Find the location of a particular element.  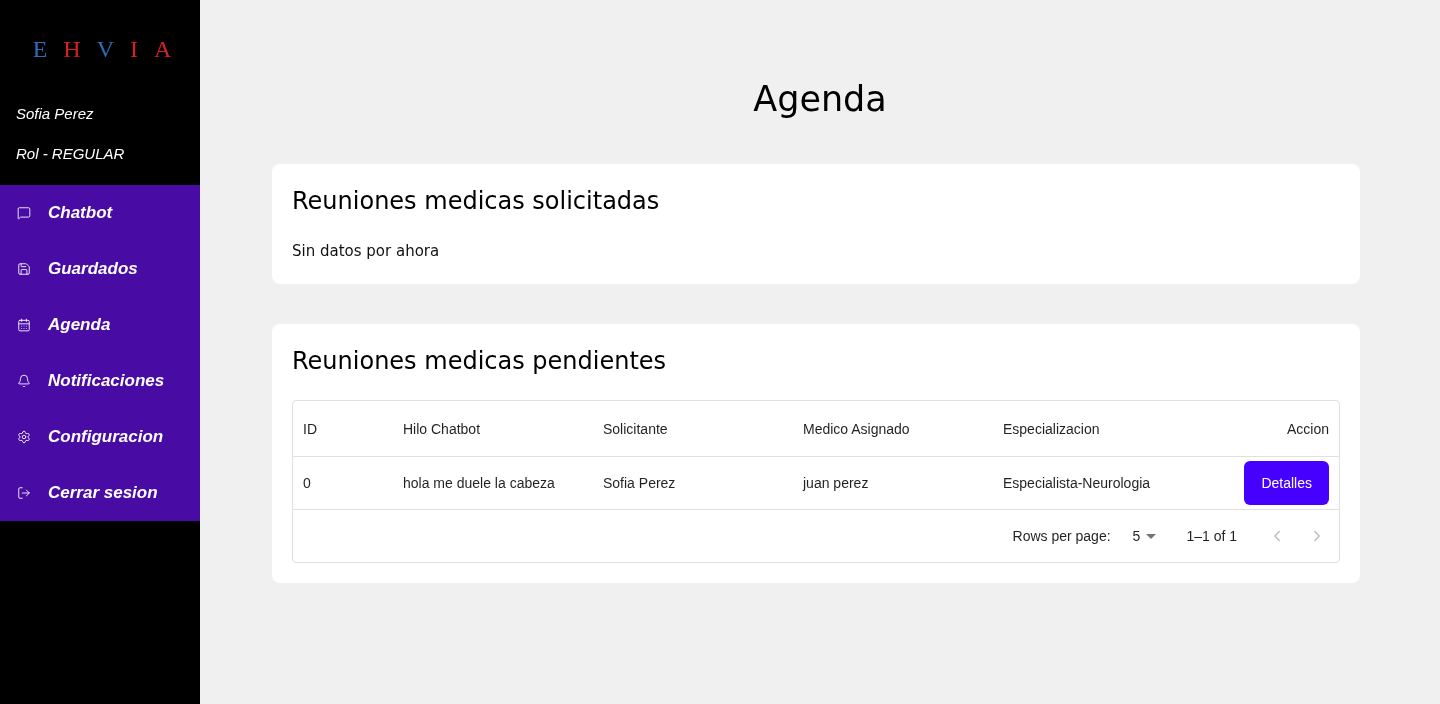

bell-icon is located at coordinates (24, 381).